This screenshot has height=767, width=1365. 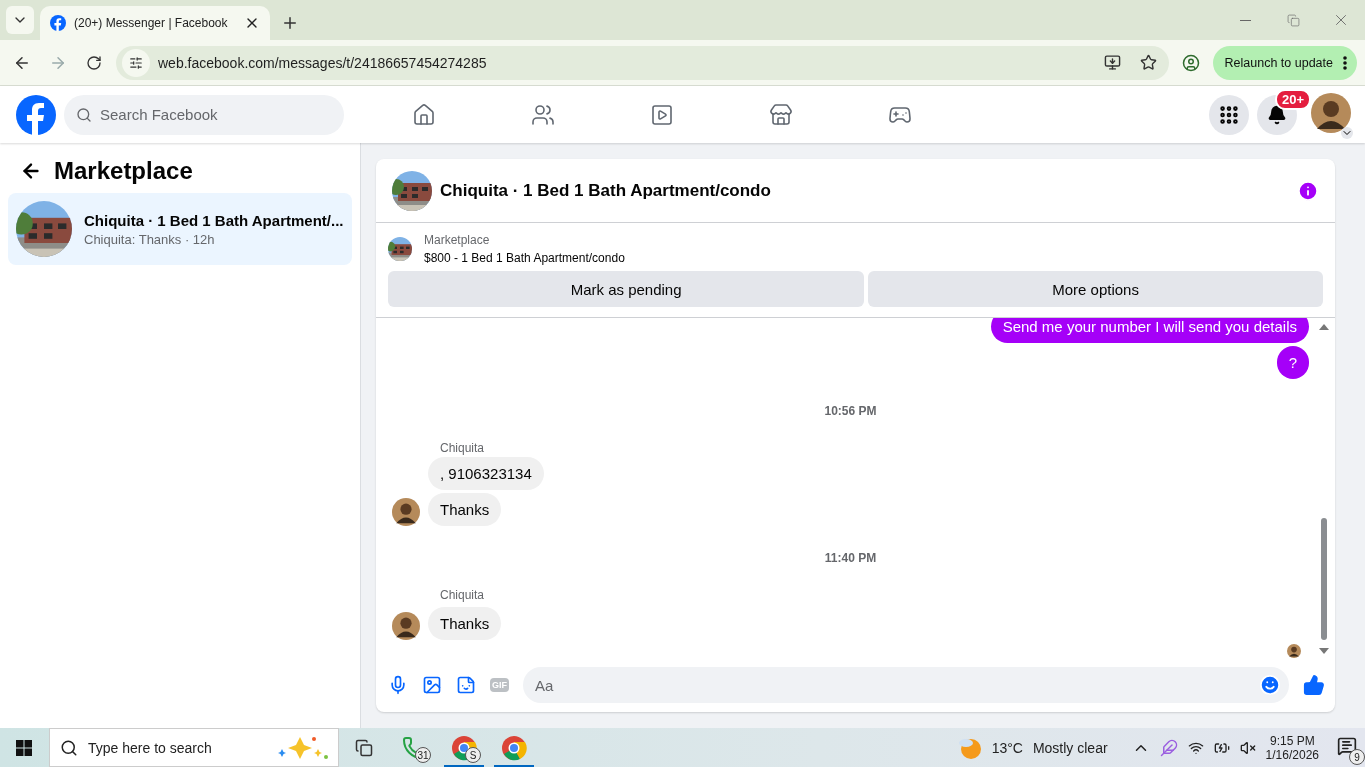 I want to click on info-icon, so click(x=1308, y=190).